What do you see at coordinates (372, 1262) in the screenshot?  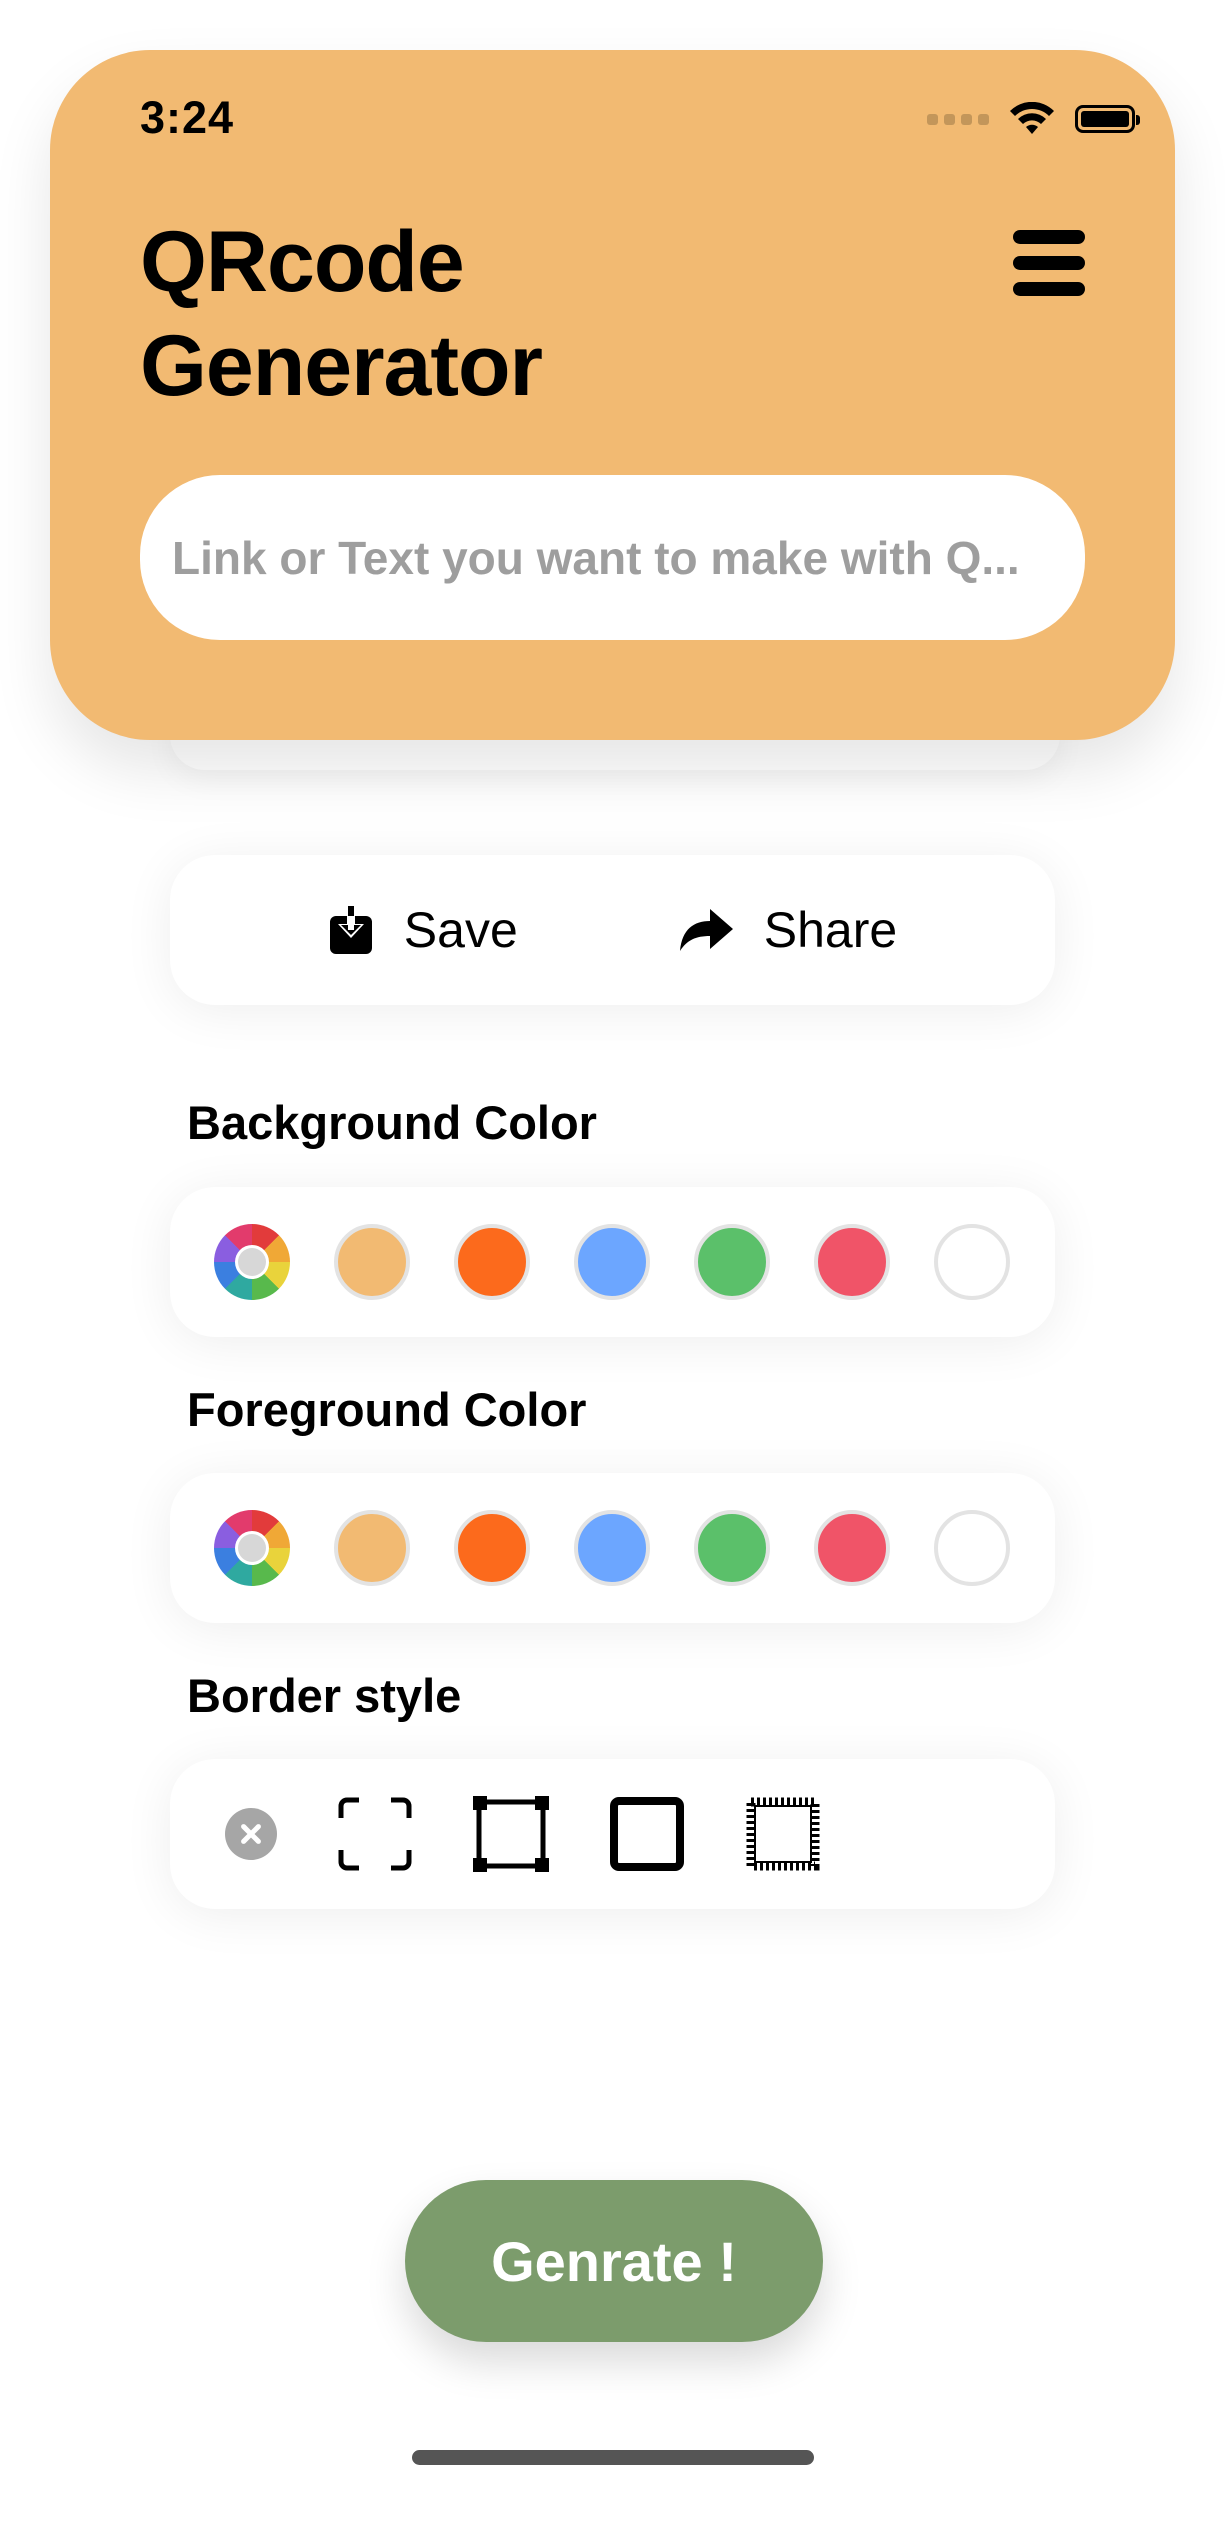 I see `bg-swatch-orange-light` at bounding box center [372, 1262].